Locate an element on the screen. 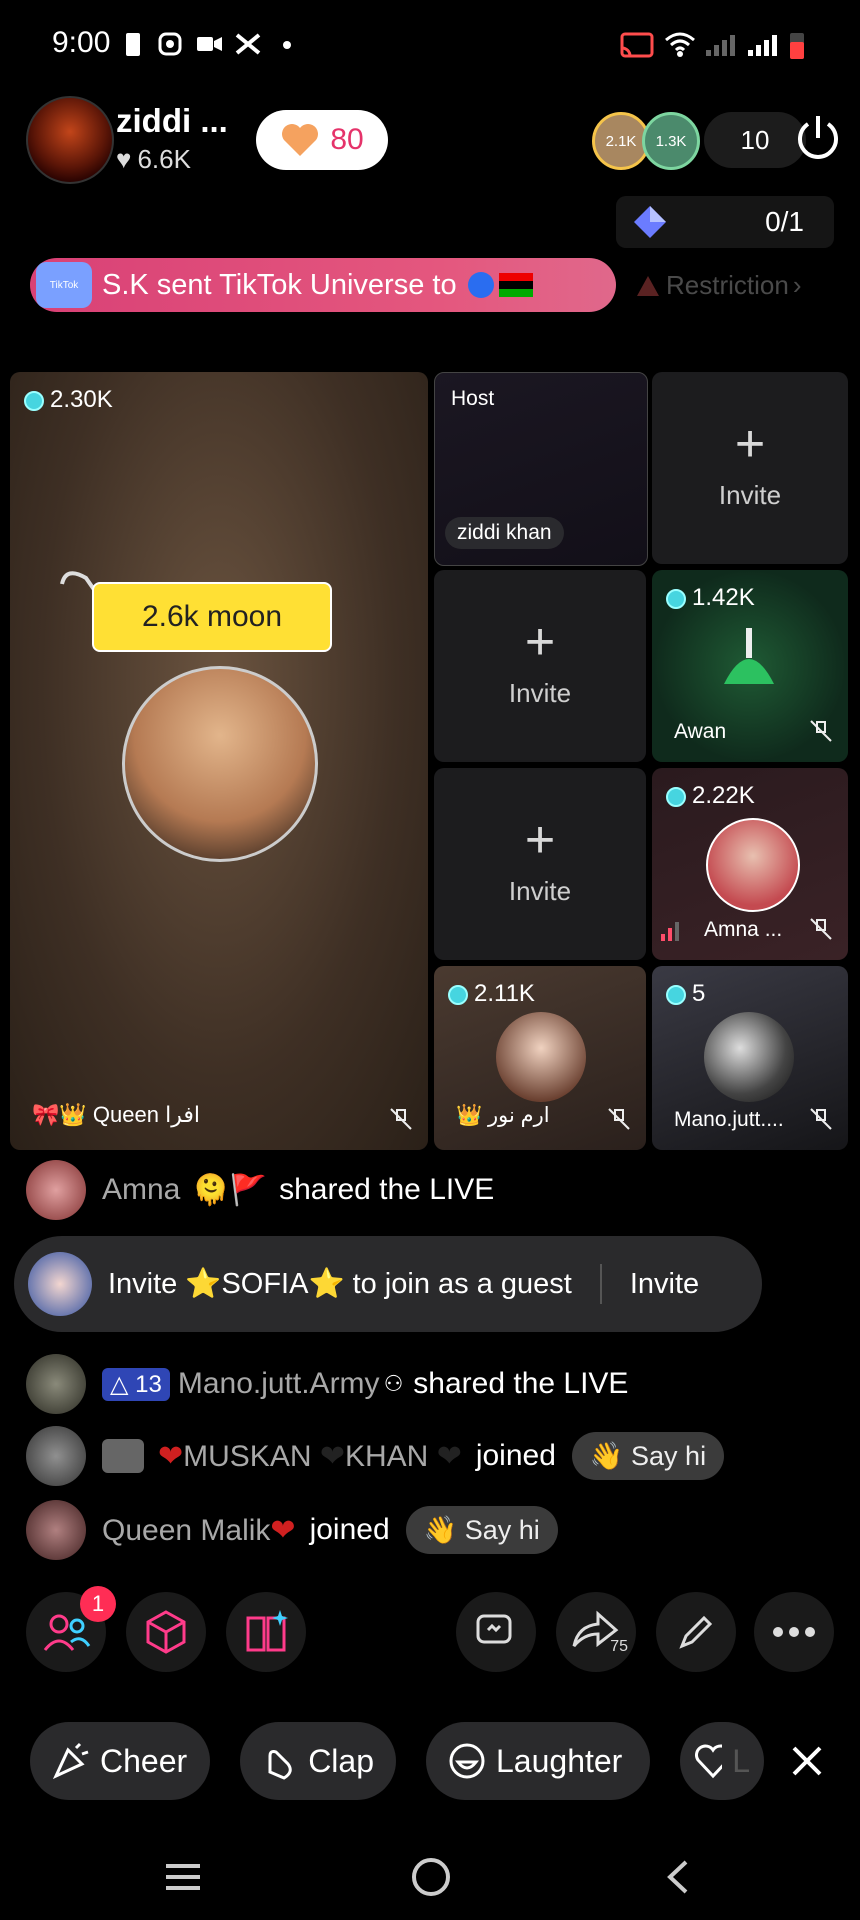 This screenshot has height=1920, width=860. chat-button is located at coordinates (496, 1632).